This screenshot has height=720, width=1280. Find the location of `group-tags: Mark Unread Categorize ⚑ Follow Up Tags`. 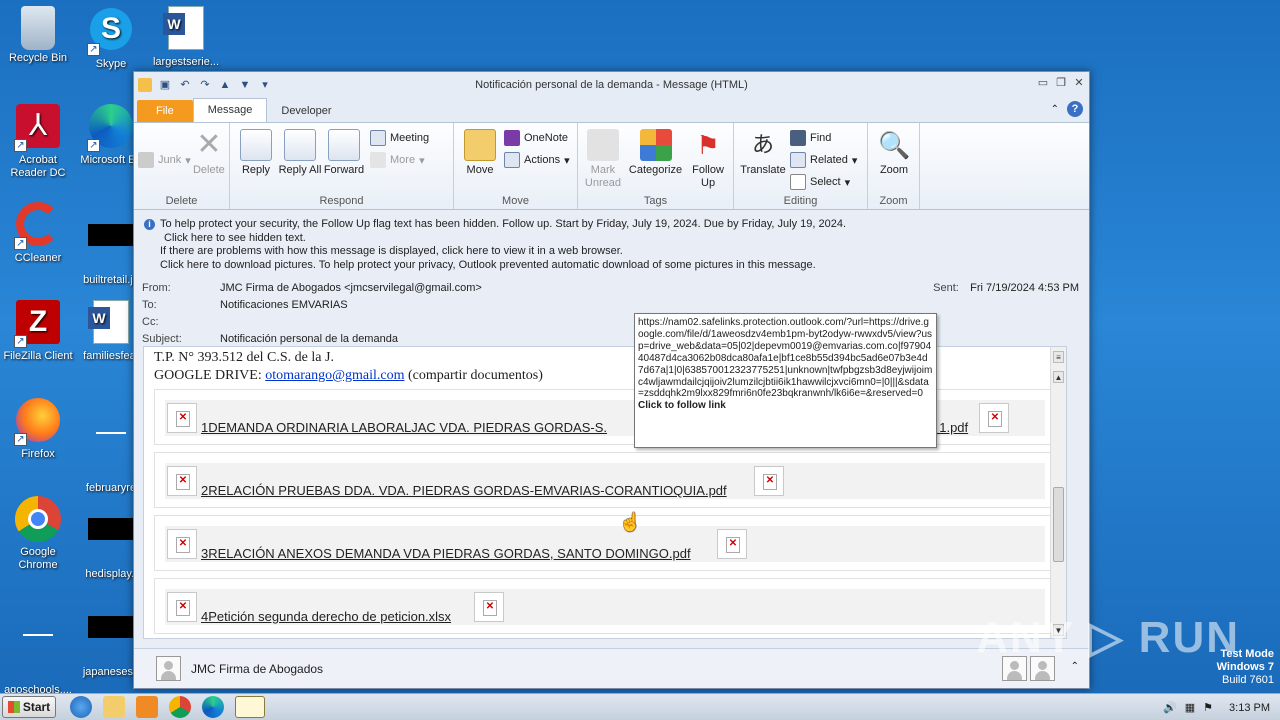

group-tags: Mark Unread Categorize ⚑ Follow Up Tags is located at coordinates (656, 166).